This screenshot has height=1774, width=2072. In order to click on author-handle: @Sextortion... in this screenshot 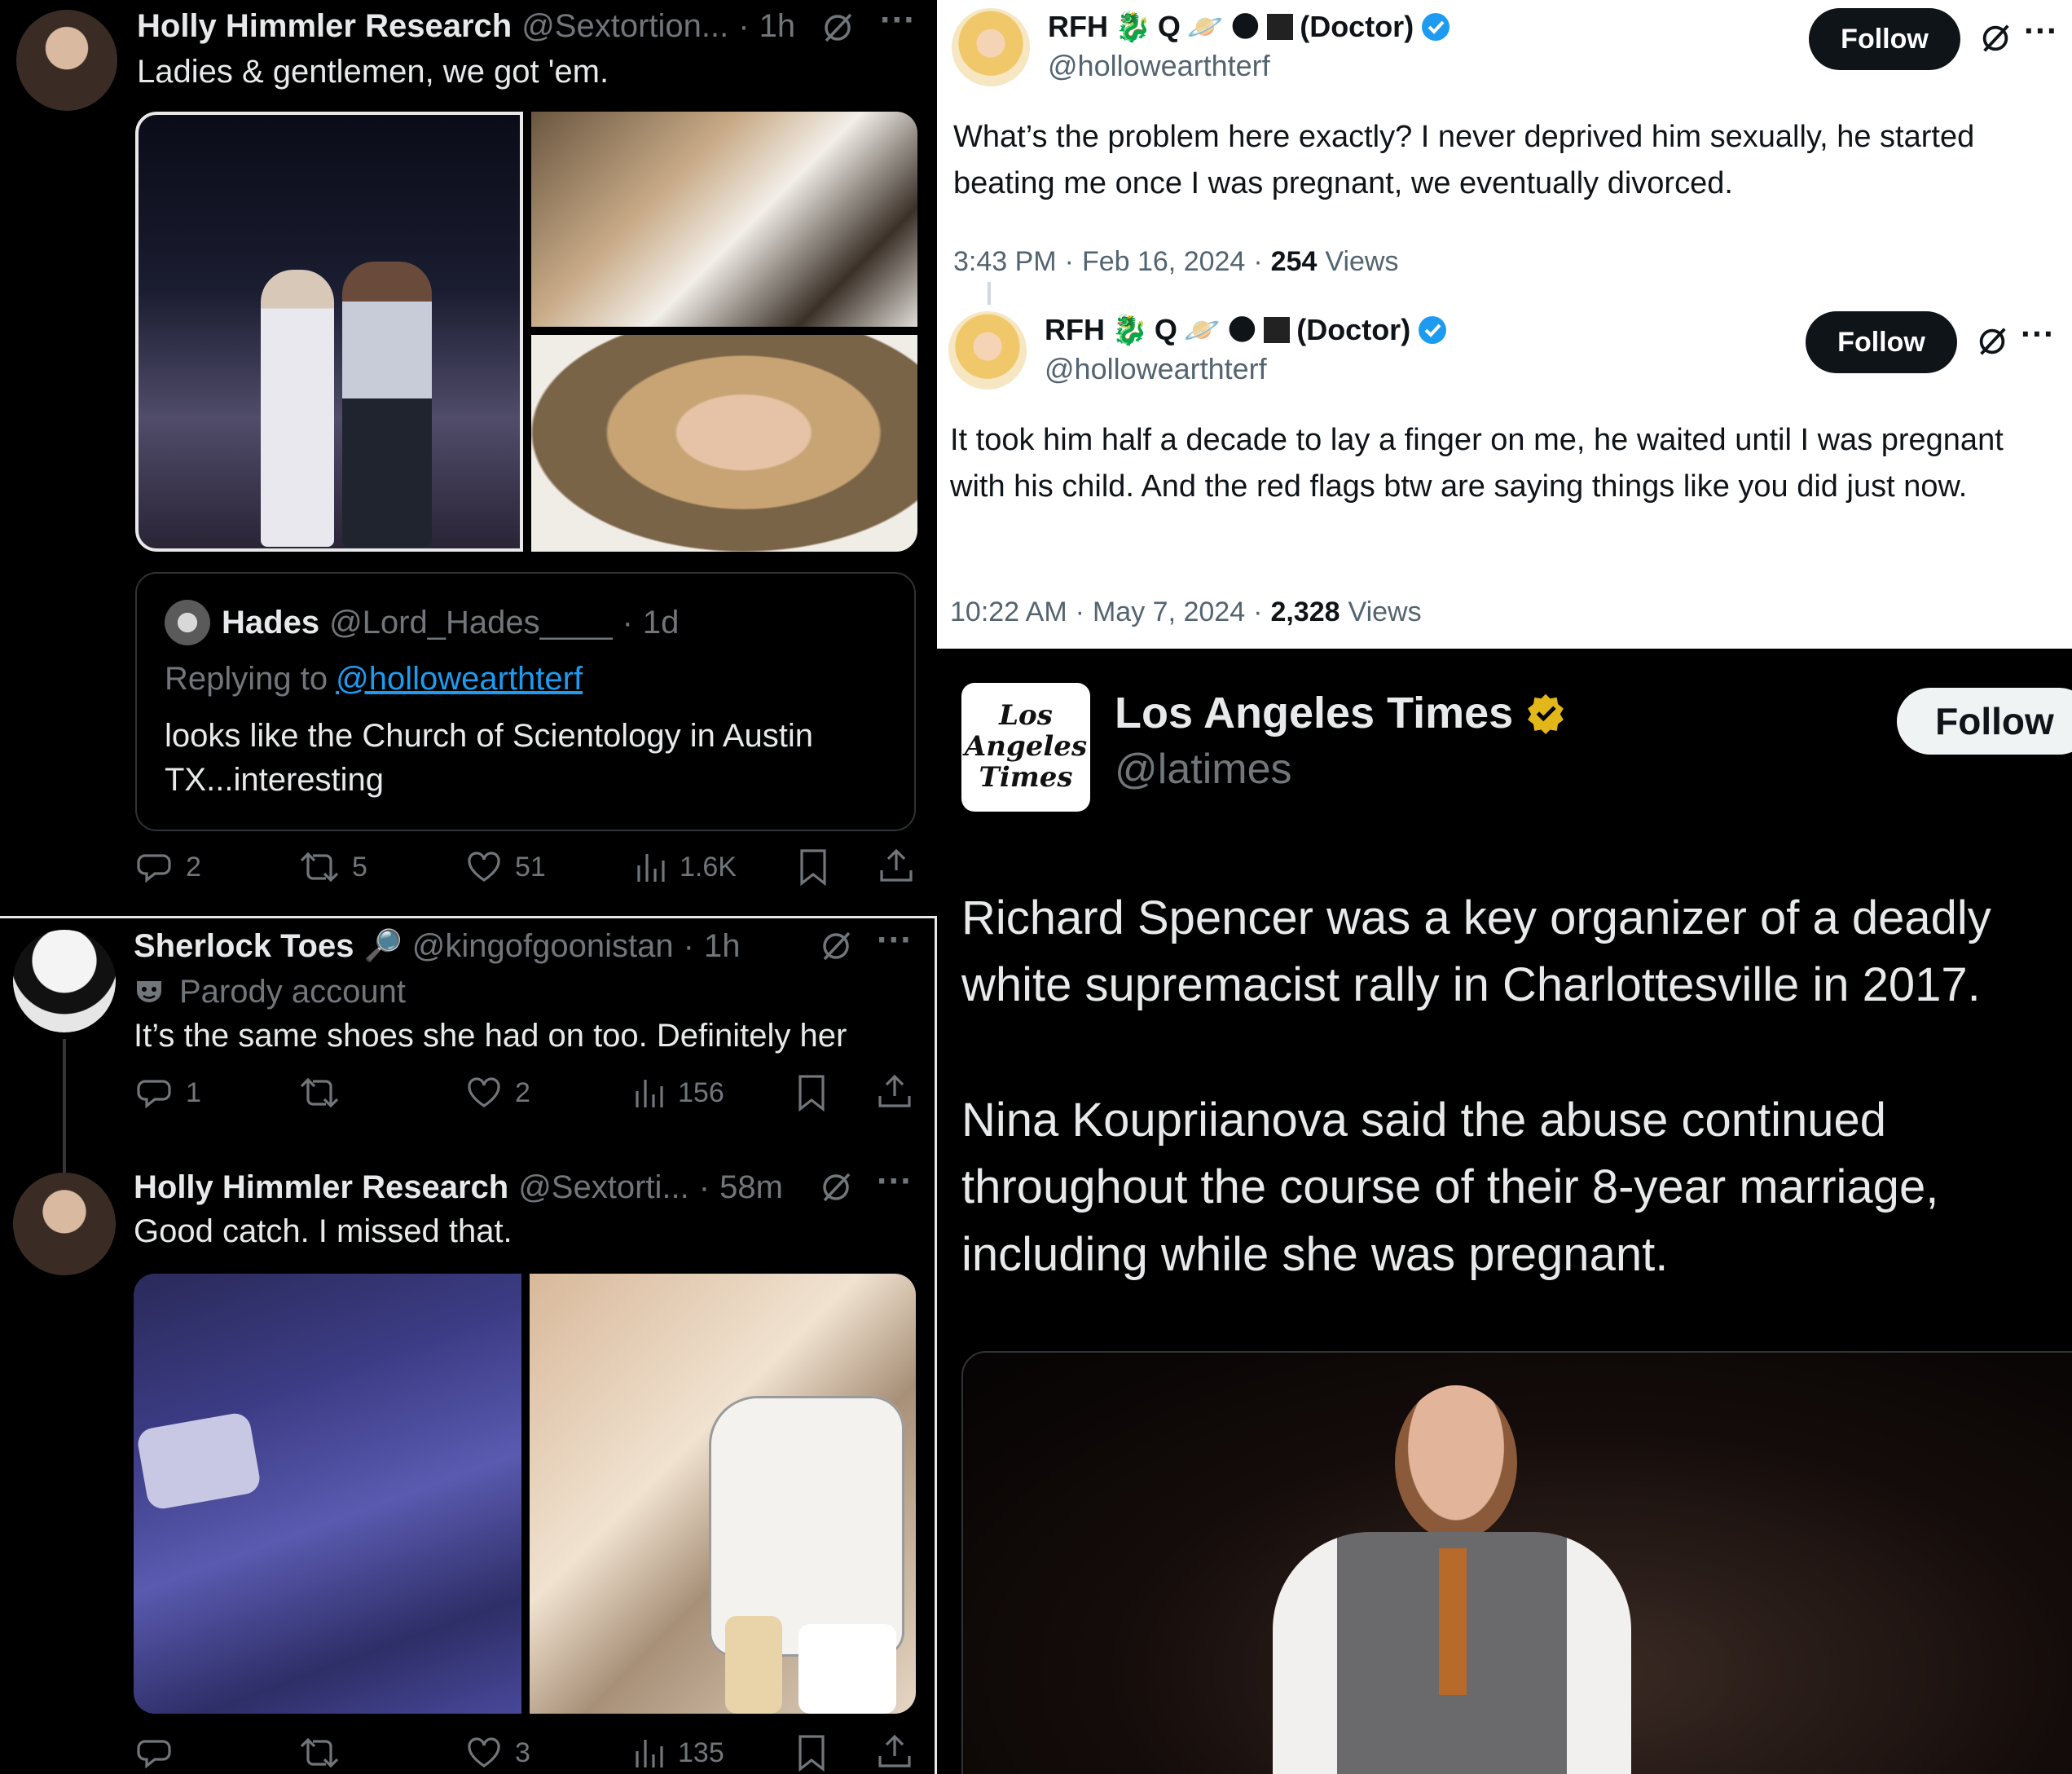, I will do `click(624, 26)`.